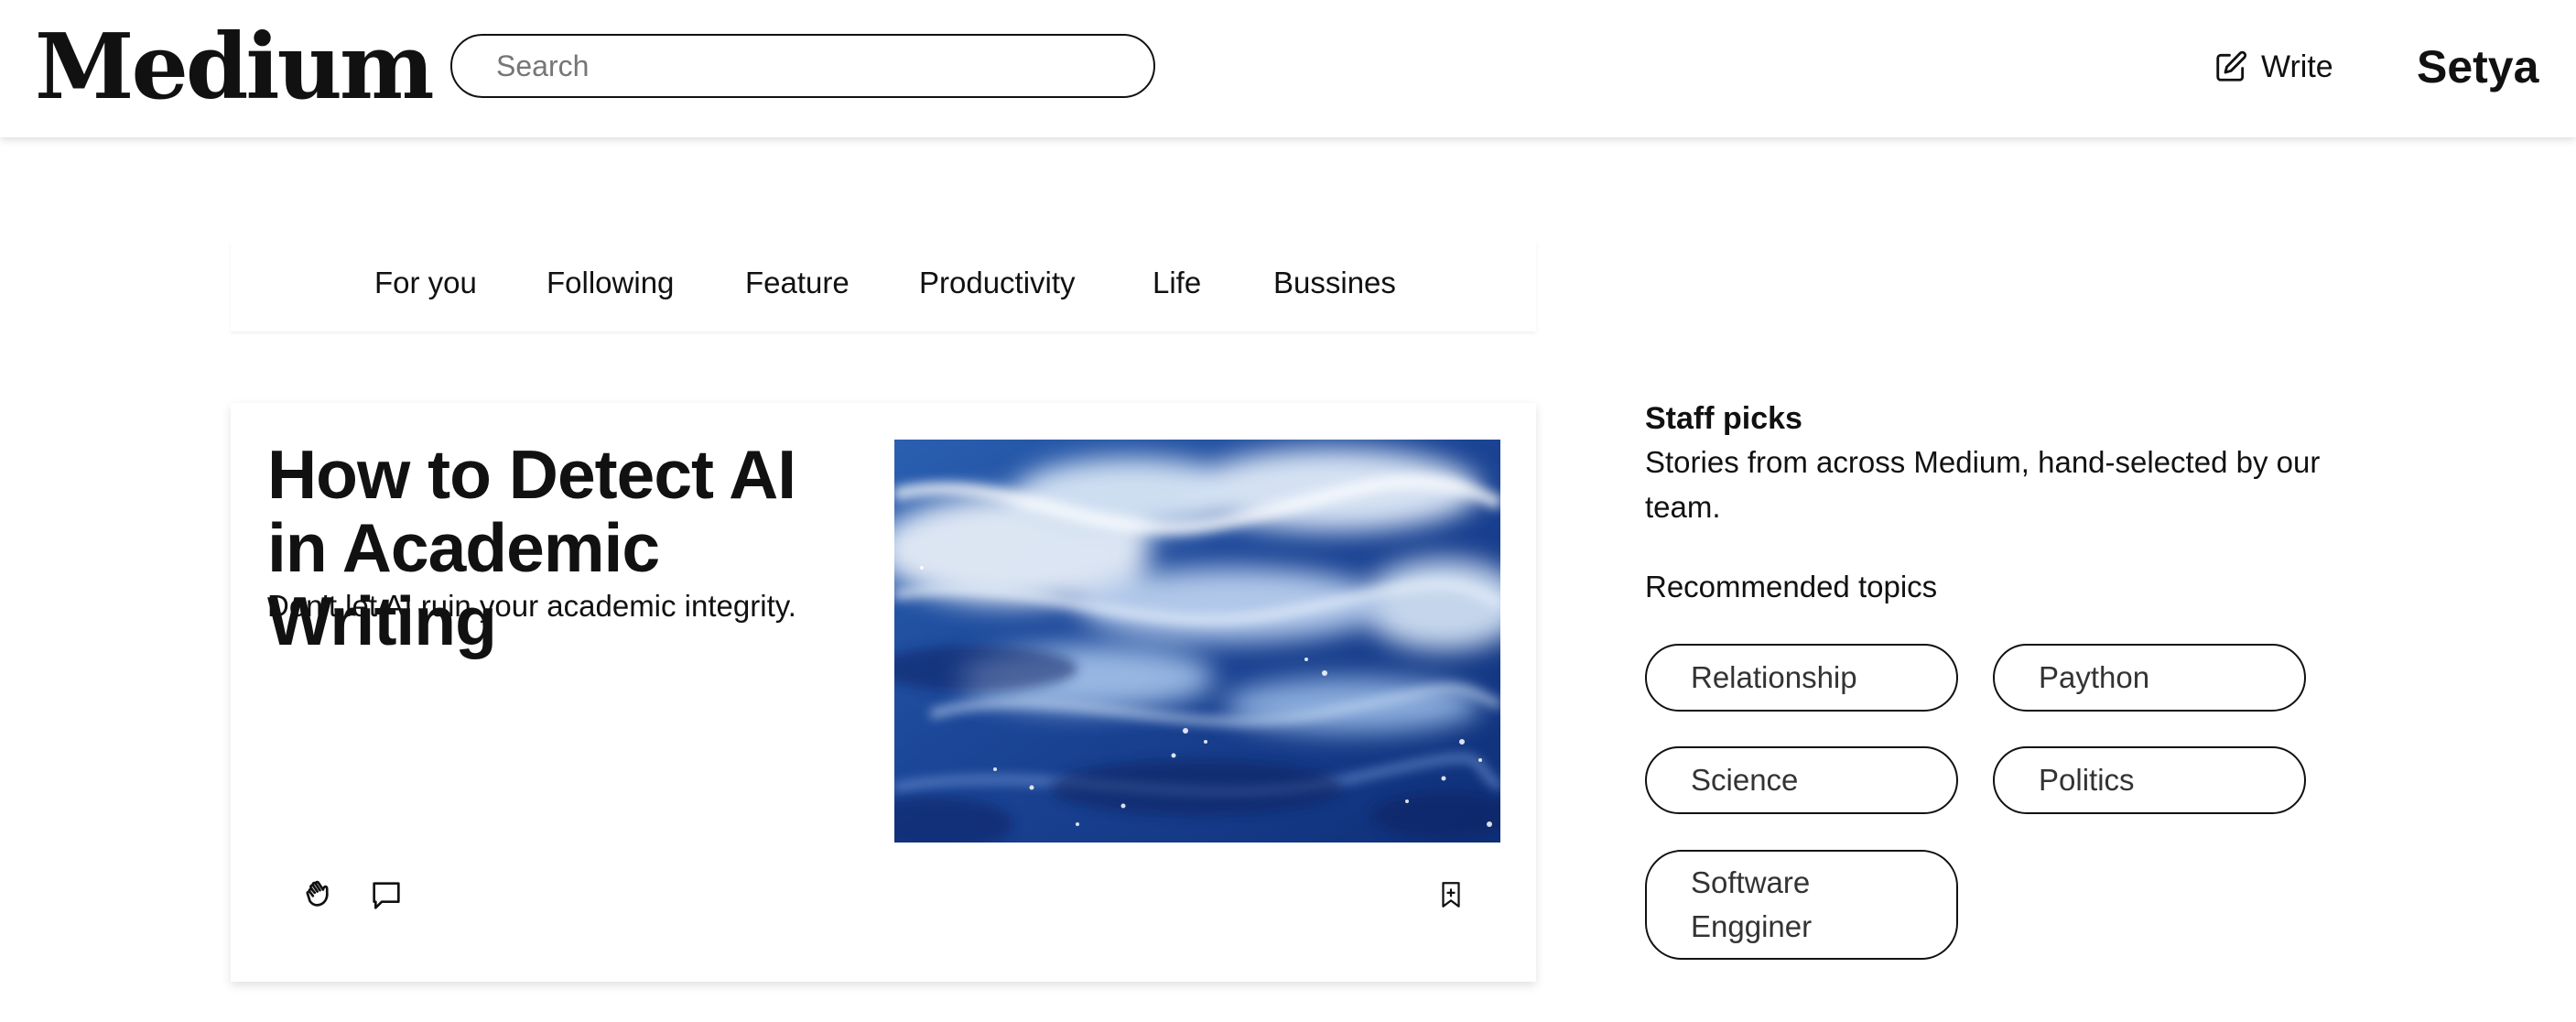 The width and height of the screenshot is (2576, 1022). Describe the element at coordinates (1792, 586) in the screenshot. I see `recommended-topics-heading: Recommended topics` at that location.